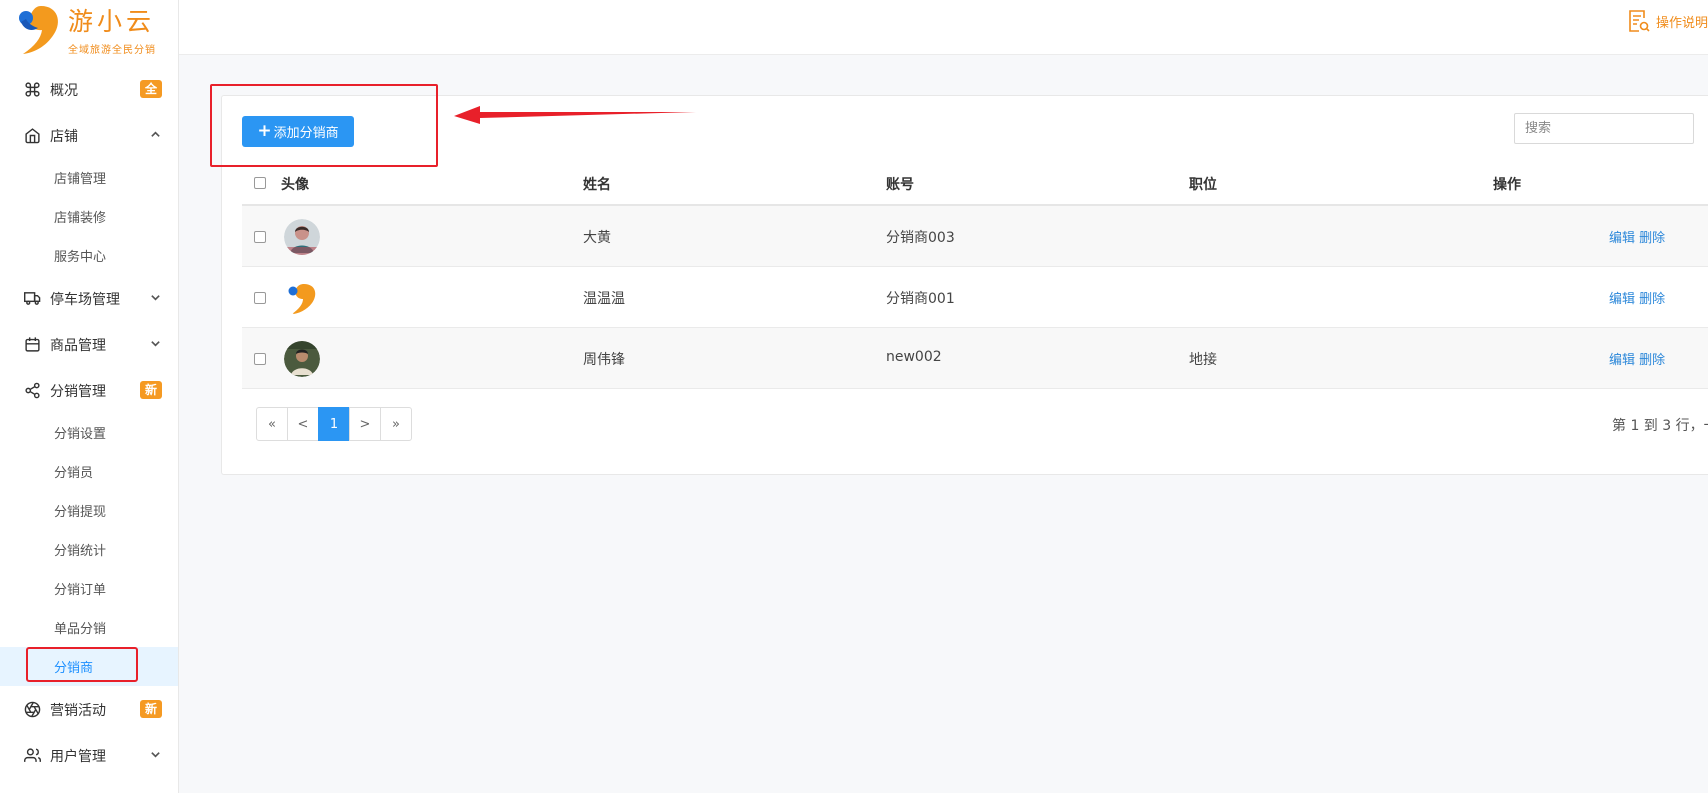 Image resolution: width=1708 pixels, height=793 pixels. I want to click on sidebar-item-overview: 概况 全, so click(89, 89).